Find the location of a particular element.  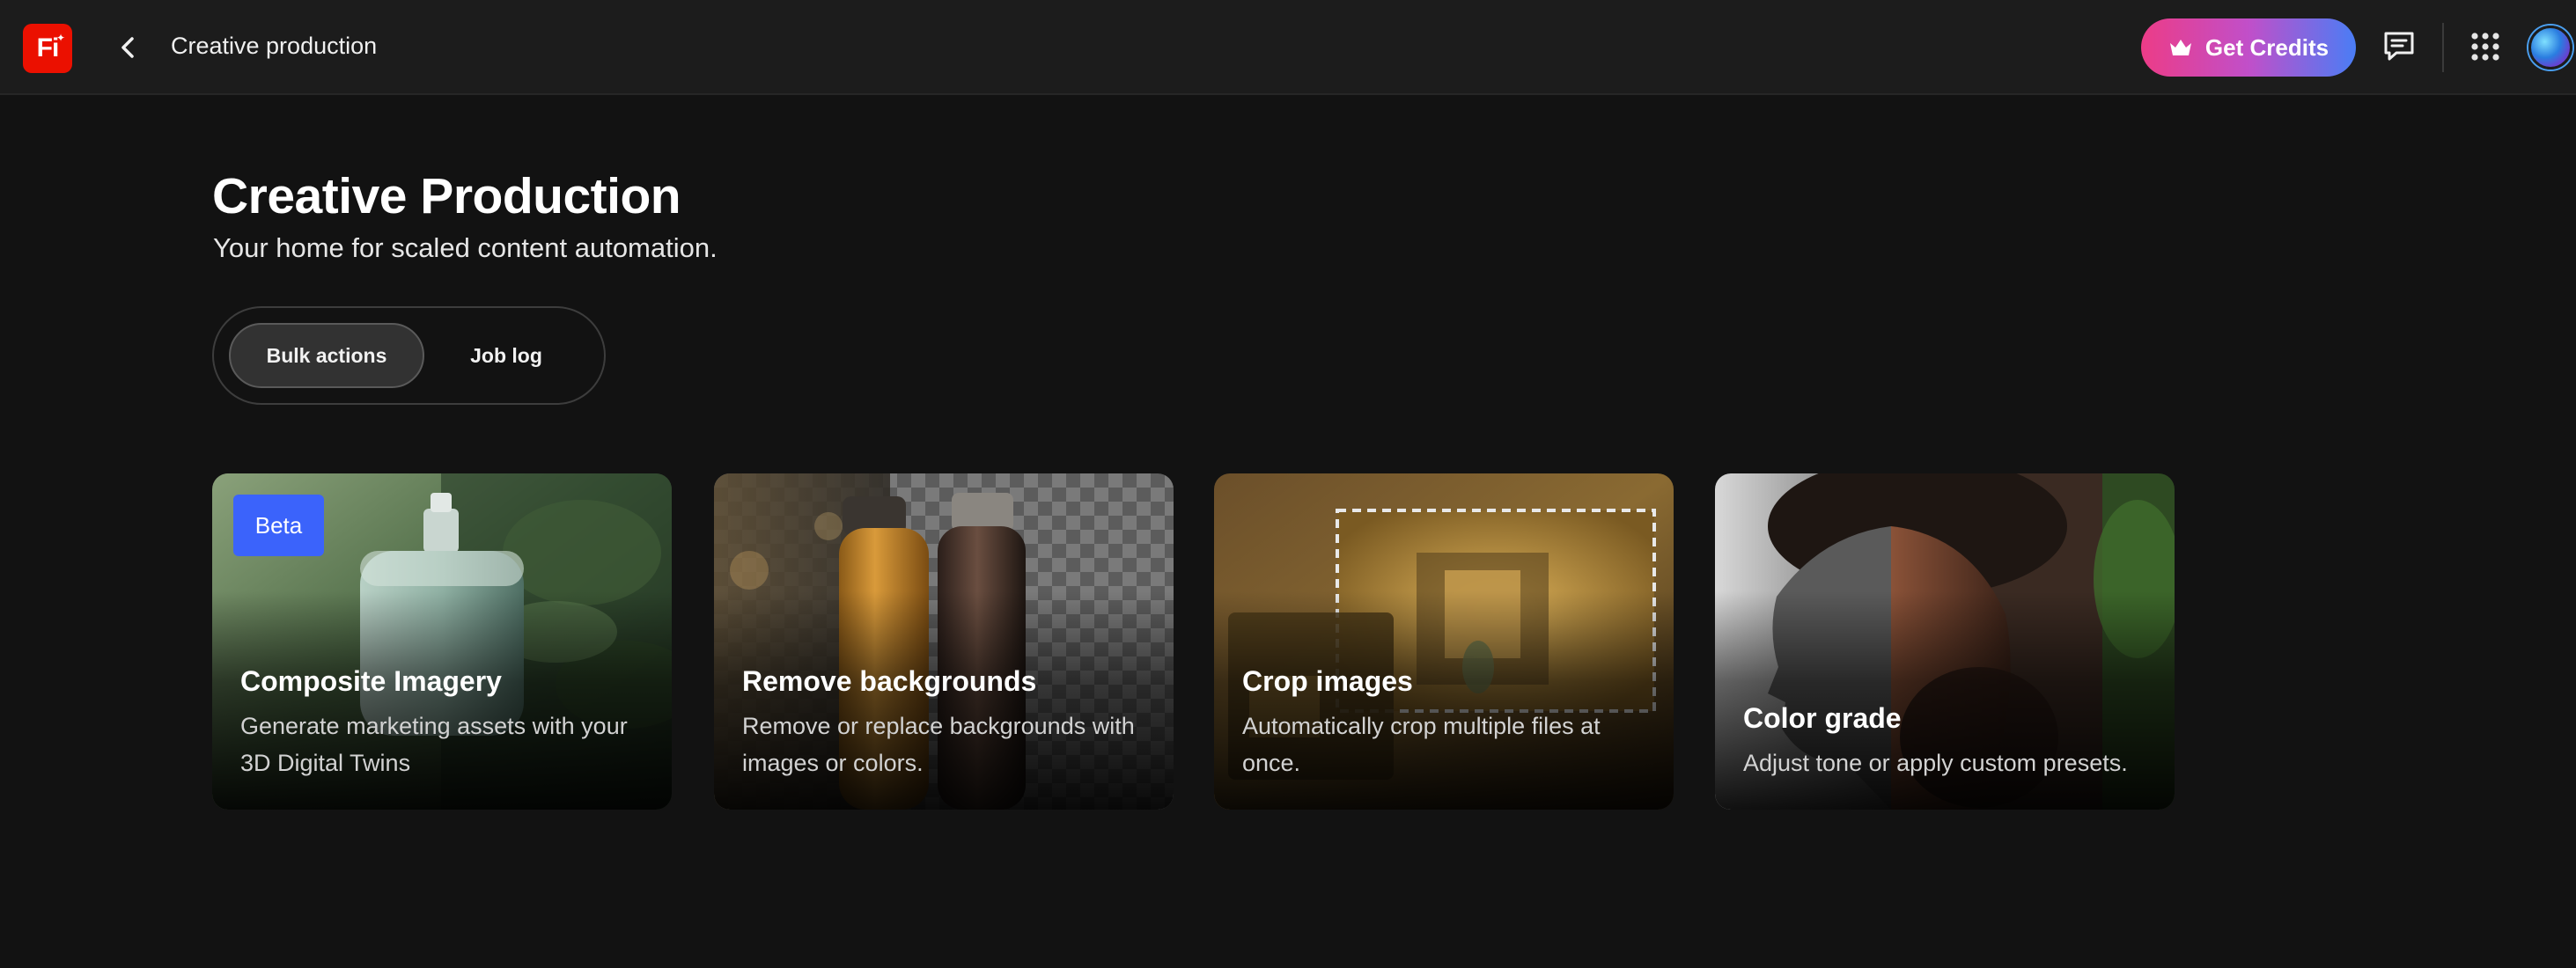

breadcrumb-title: Creative production is located at coordinates (275, 46).